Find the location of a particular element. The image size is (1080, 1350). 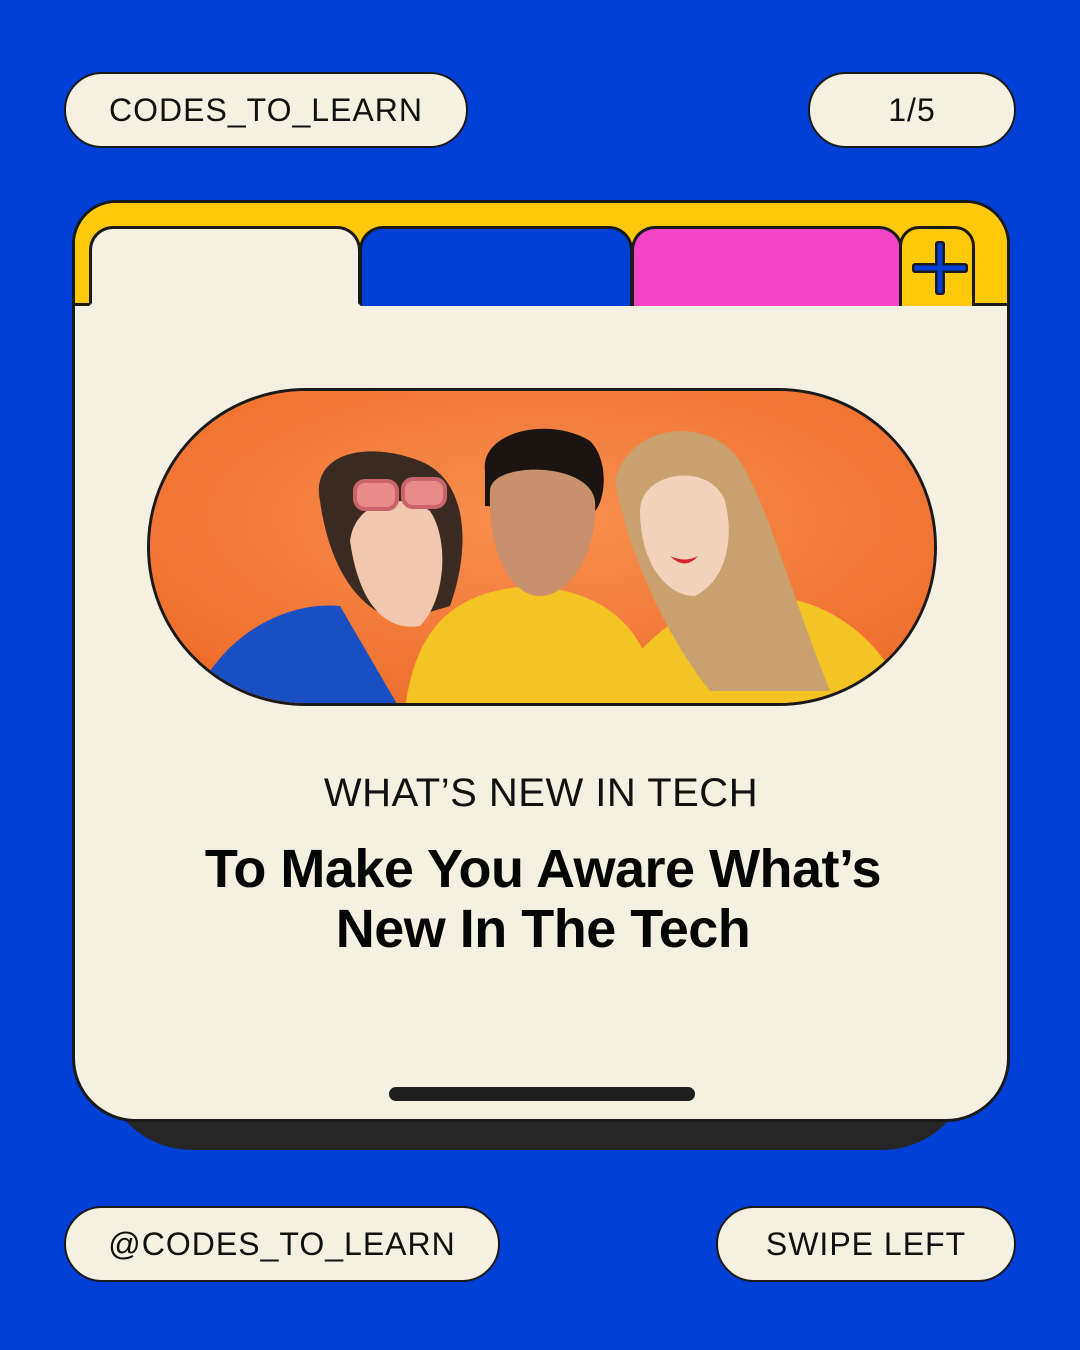

kicker-text: WHAT’S NEW IN TECH is located at coordinates (541, 793).